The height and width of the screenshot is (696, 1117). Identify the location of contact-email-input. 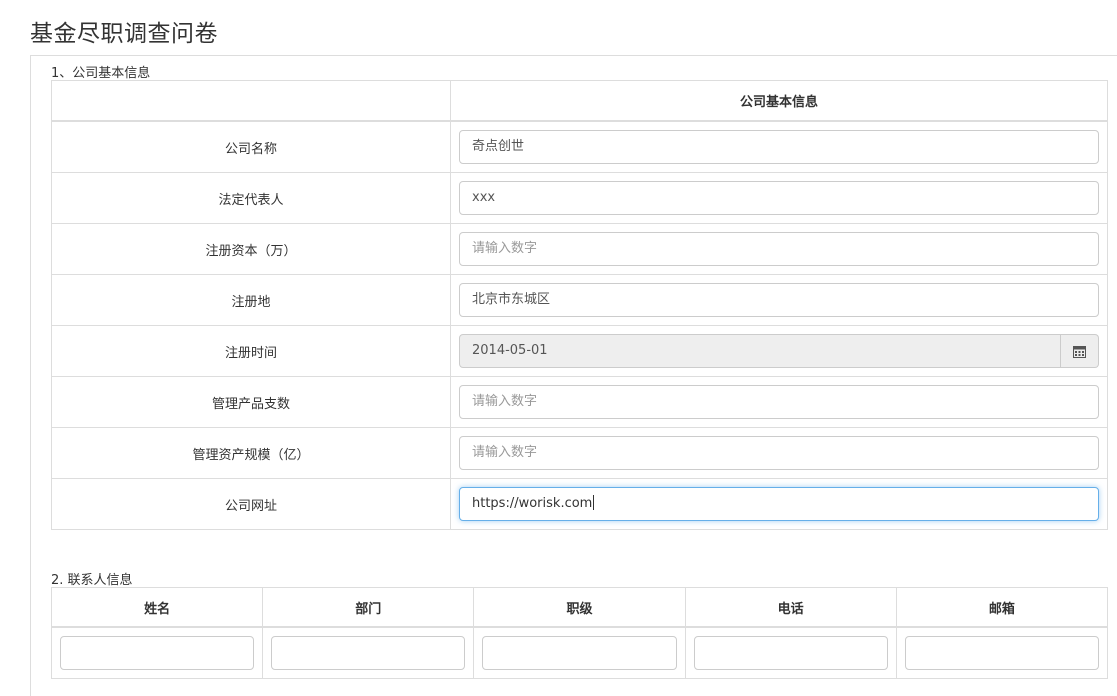
(1001, 653).